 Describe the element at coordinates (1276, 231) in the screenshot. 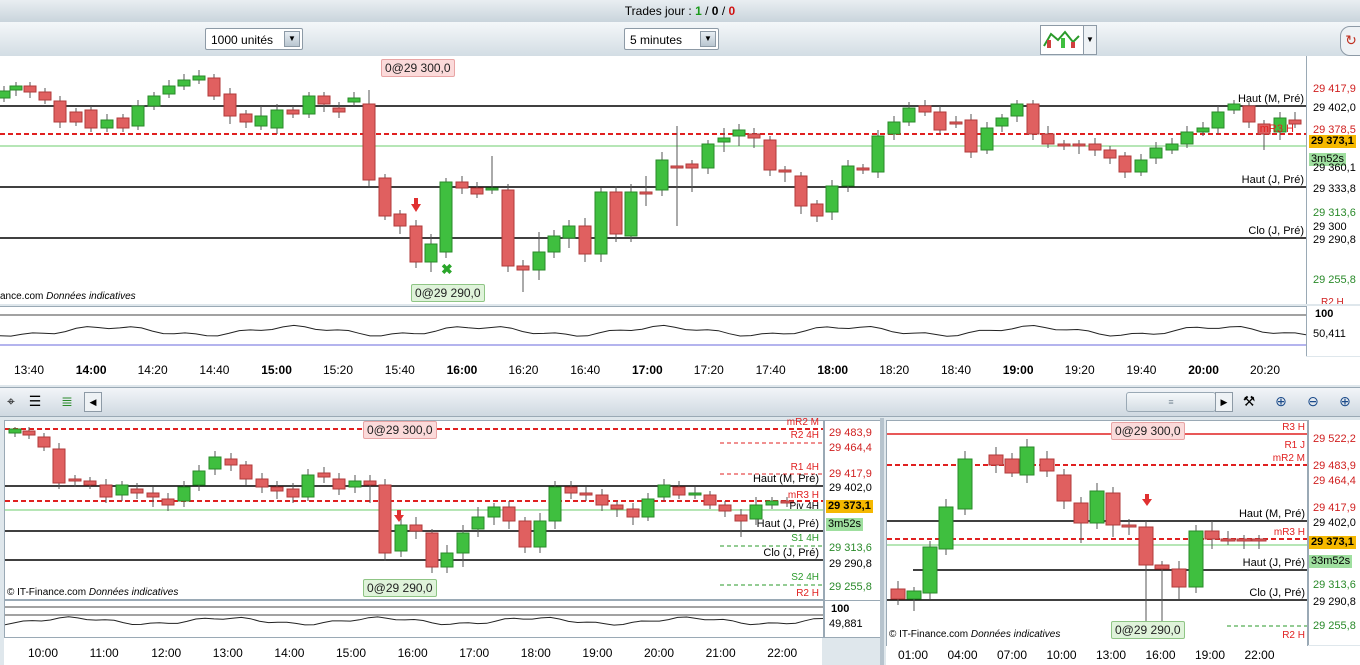

I see `level-label-clo-j: Clo (J, Pré)` at that location.